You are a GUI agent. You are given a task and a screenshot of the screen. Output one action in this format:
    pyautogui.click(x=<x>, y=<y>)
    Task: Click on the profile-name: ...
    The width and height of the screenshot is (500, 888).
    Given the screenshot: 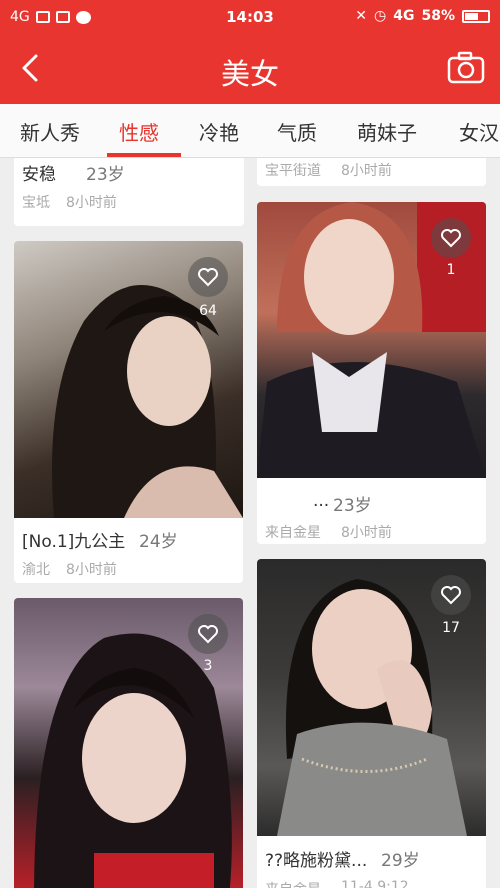 What is the action you would take?
    pyautogui.click(x=321, y=501)
    